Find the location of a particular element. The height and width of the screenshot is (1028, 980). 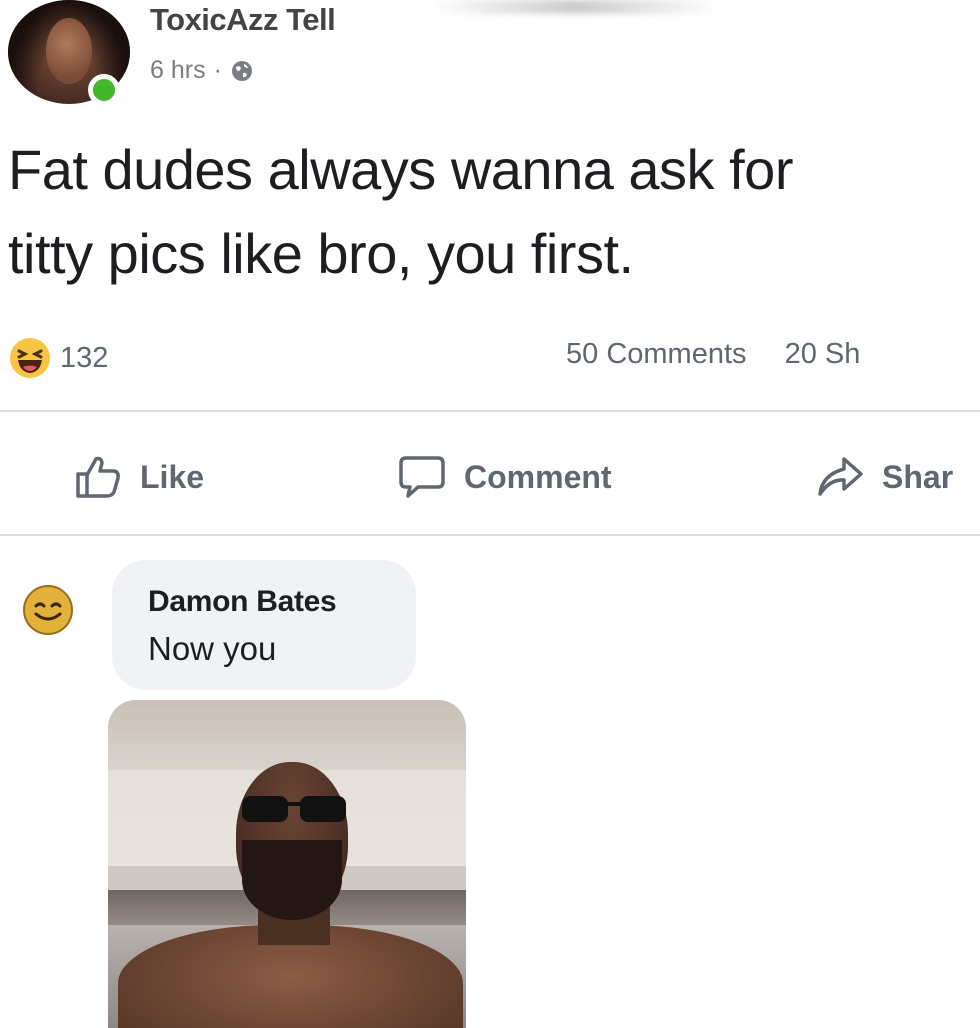

blurred-top-edge is located at coordinates (575, 7).